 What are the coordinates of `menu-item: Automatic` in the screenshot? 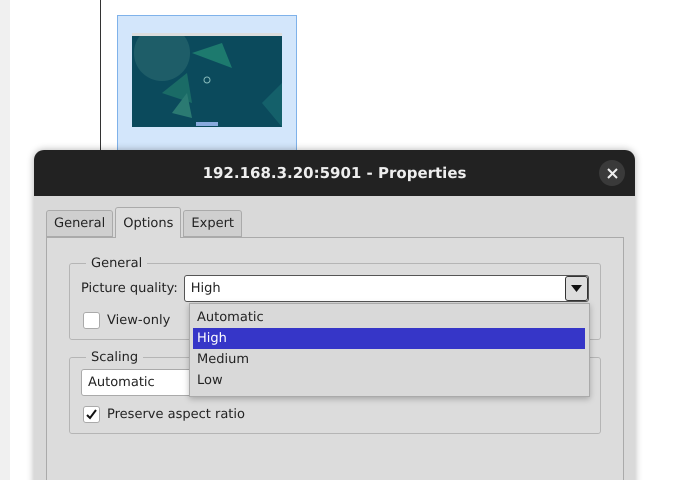 It's located at (389, 317).